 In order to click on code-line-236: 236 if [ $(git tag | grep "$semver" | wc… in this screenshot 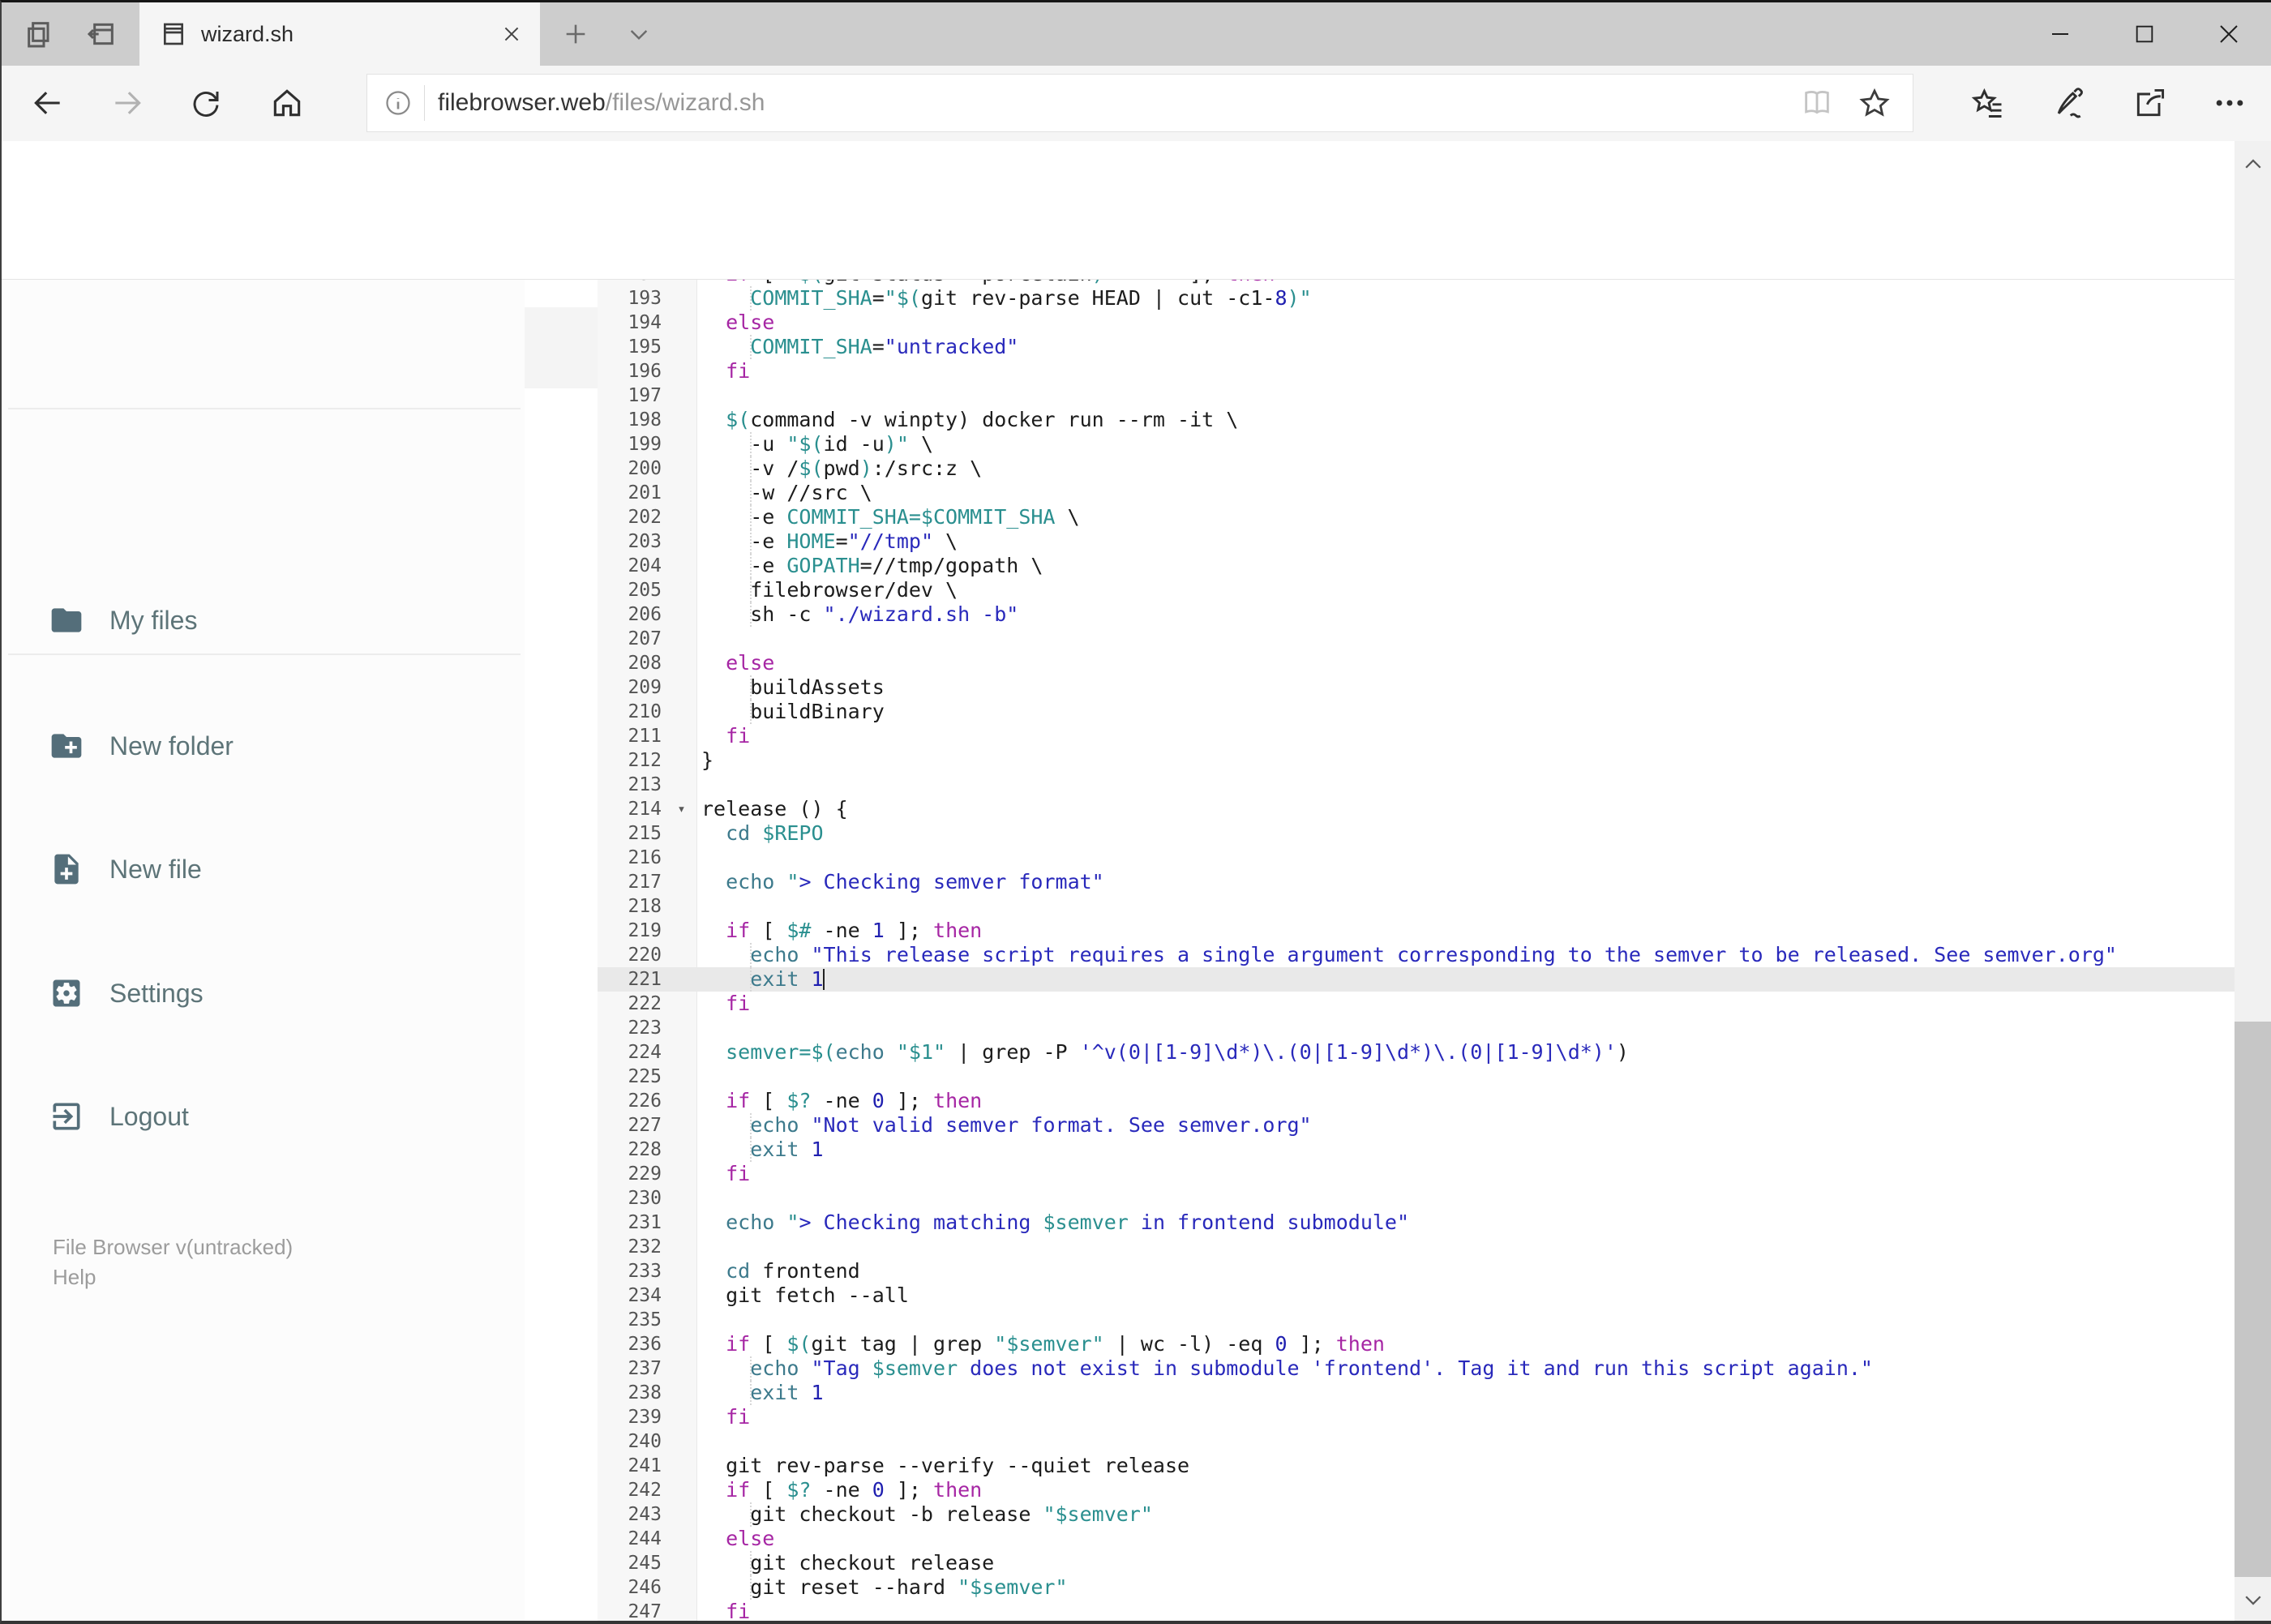, I will do `click(1417, 1344)`.